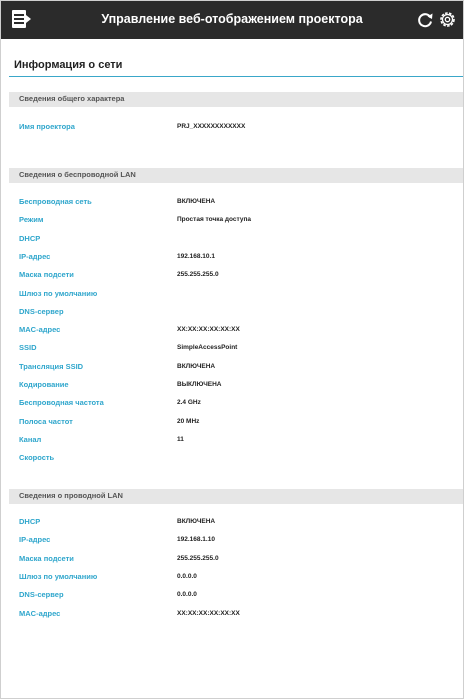 Image resolution: width=464 pixels, height=699 pixels. Describe the element at coordinates (77, 174) in the screenshot. I see `section-wireless-title: Сведения о беспроводной LAN` at that location.